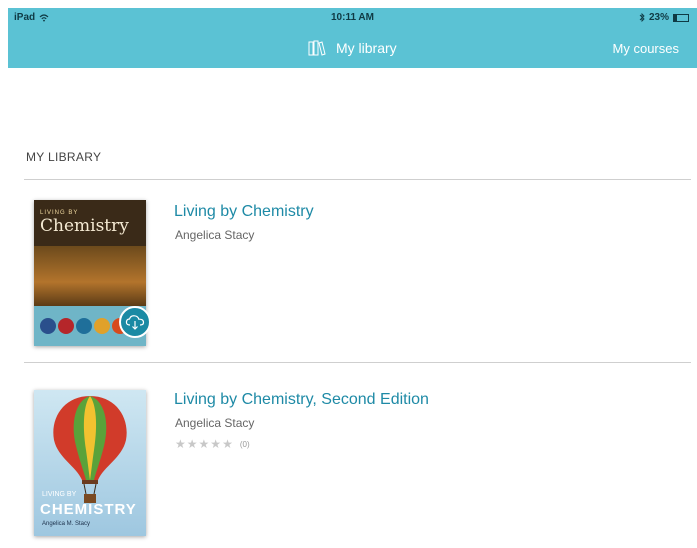 Image resolution: width=697 pixels, height=548 pixels. I want to click on book-title: Living by Chemistry, so click(244, 212).